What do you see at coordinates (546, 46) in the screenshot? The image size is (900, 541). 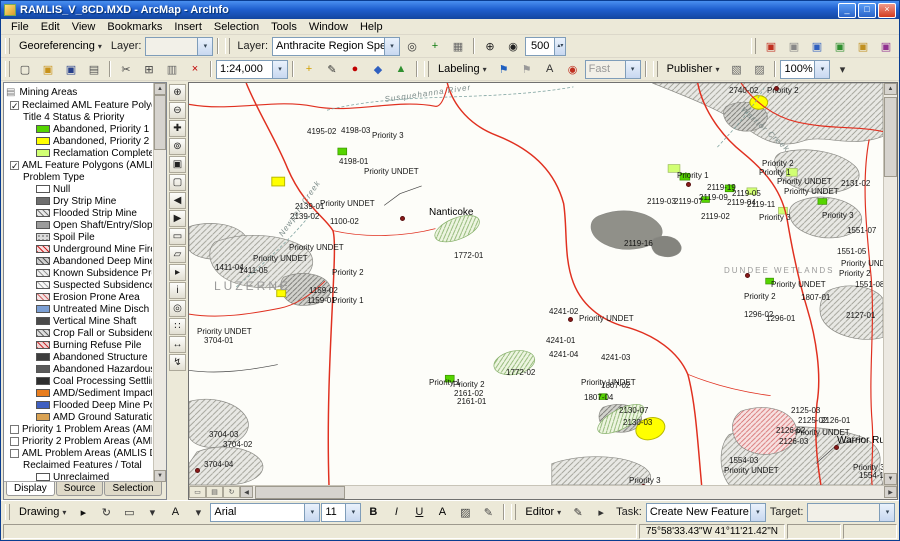 I see `cell-size-spinner: 500 ▴▾` at bounding box center [546, 46].